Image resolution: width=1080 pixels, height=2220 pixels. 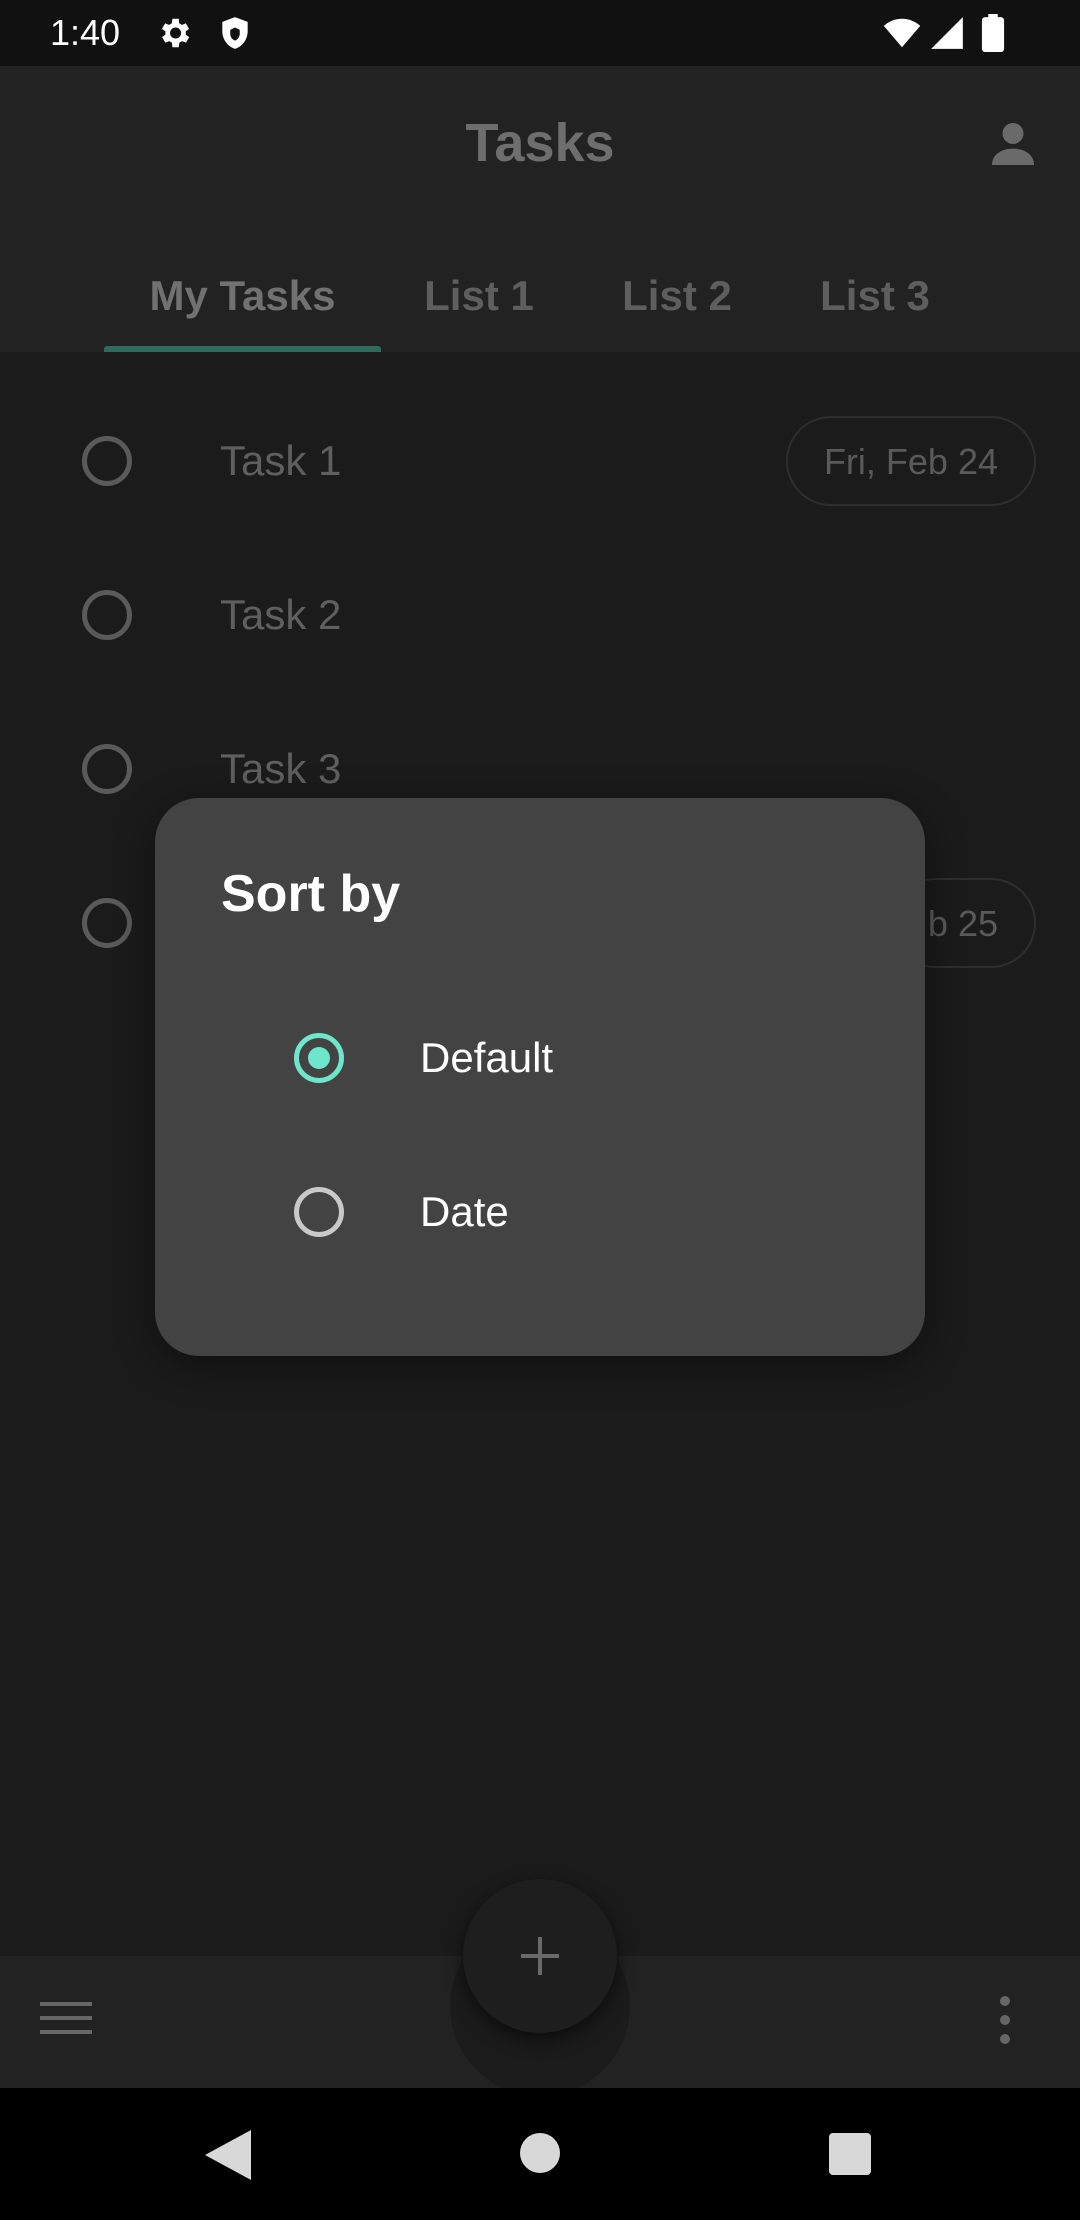 I want to click on tab-list-3: List 3, so click(x=875, y=299).